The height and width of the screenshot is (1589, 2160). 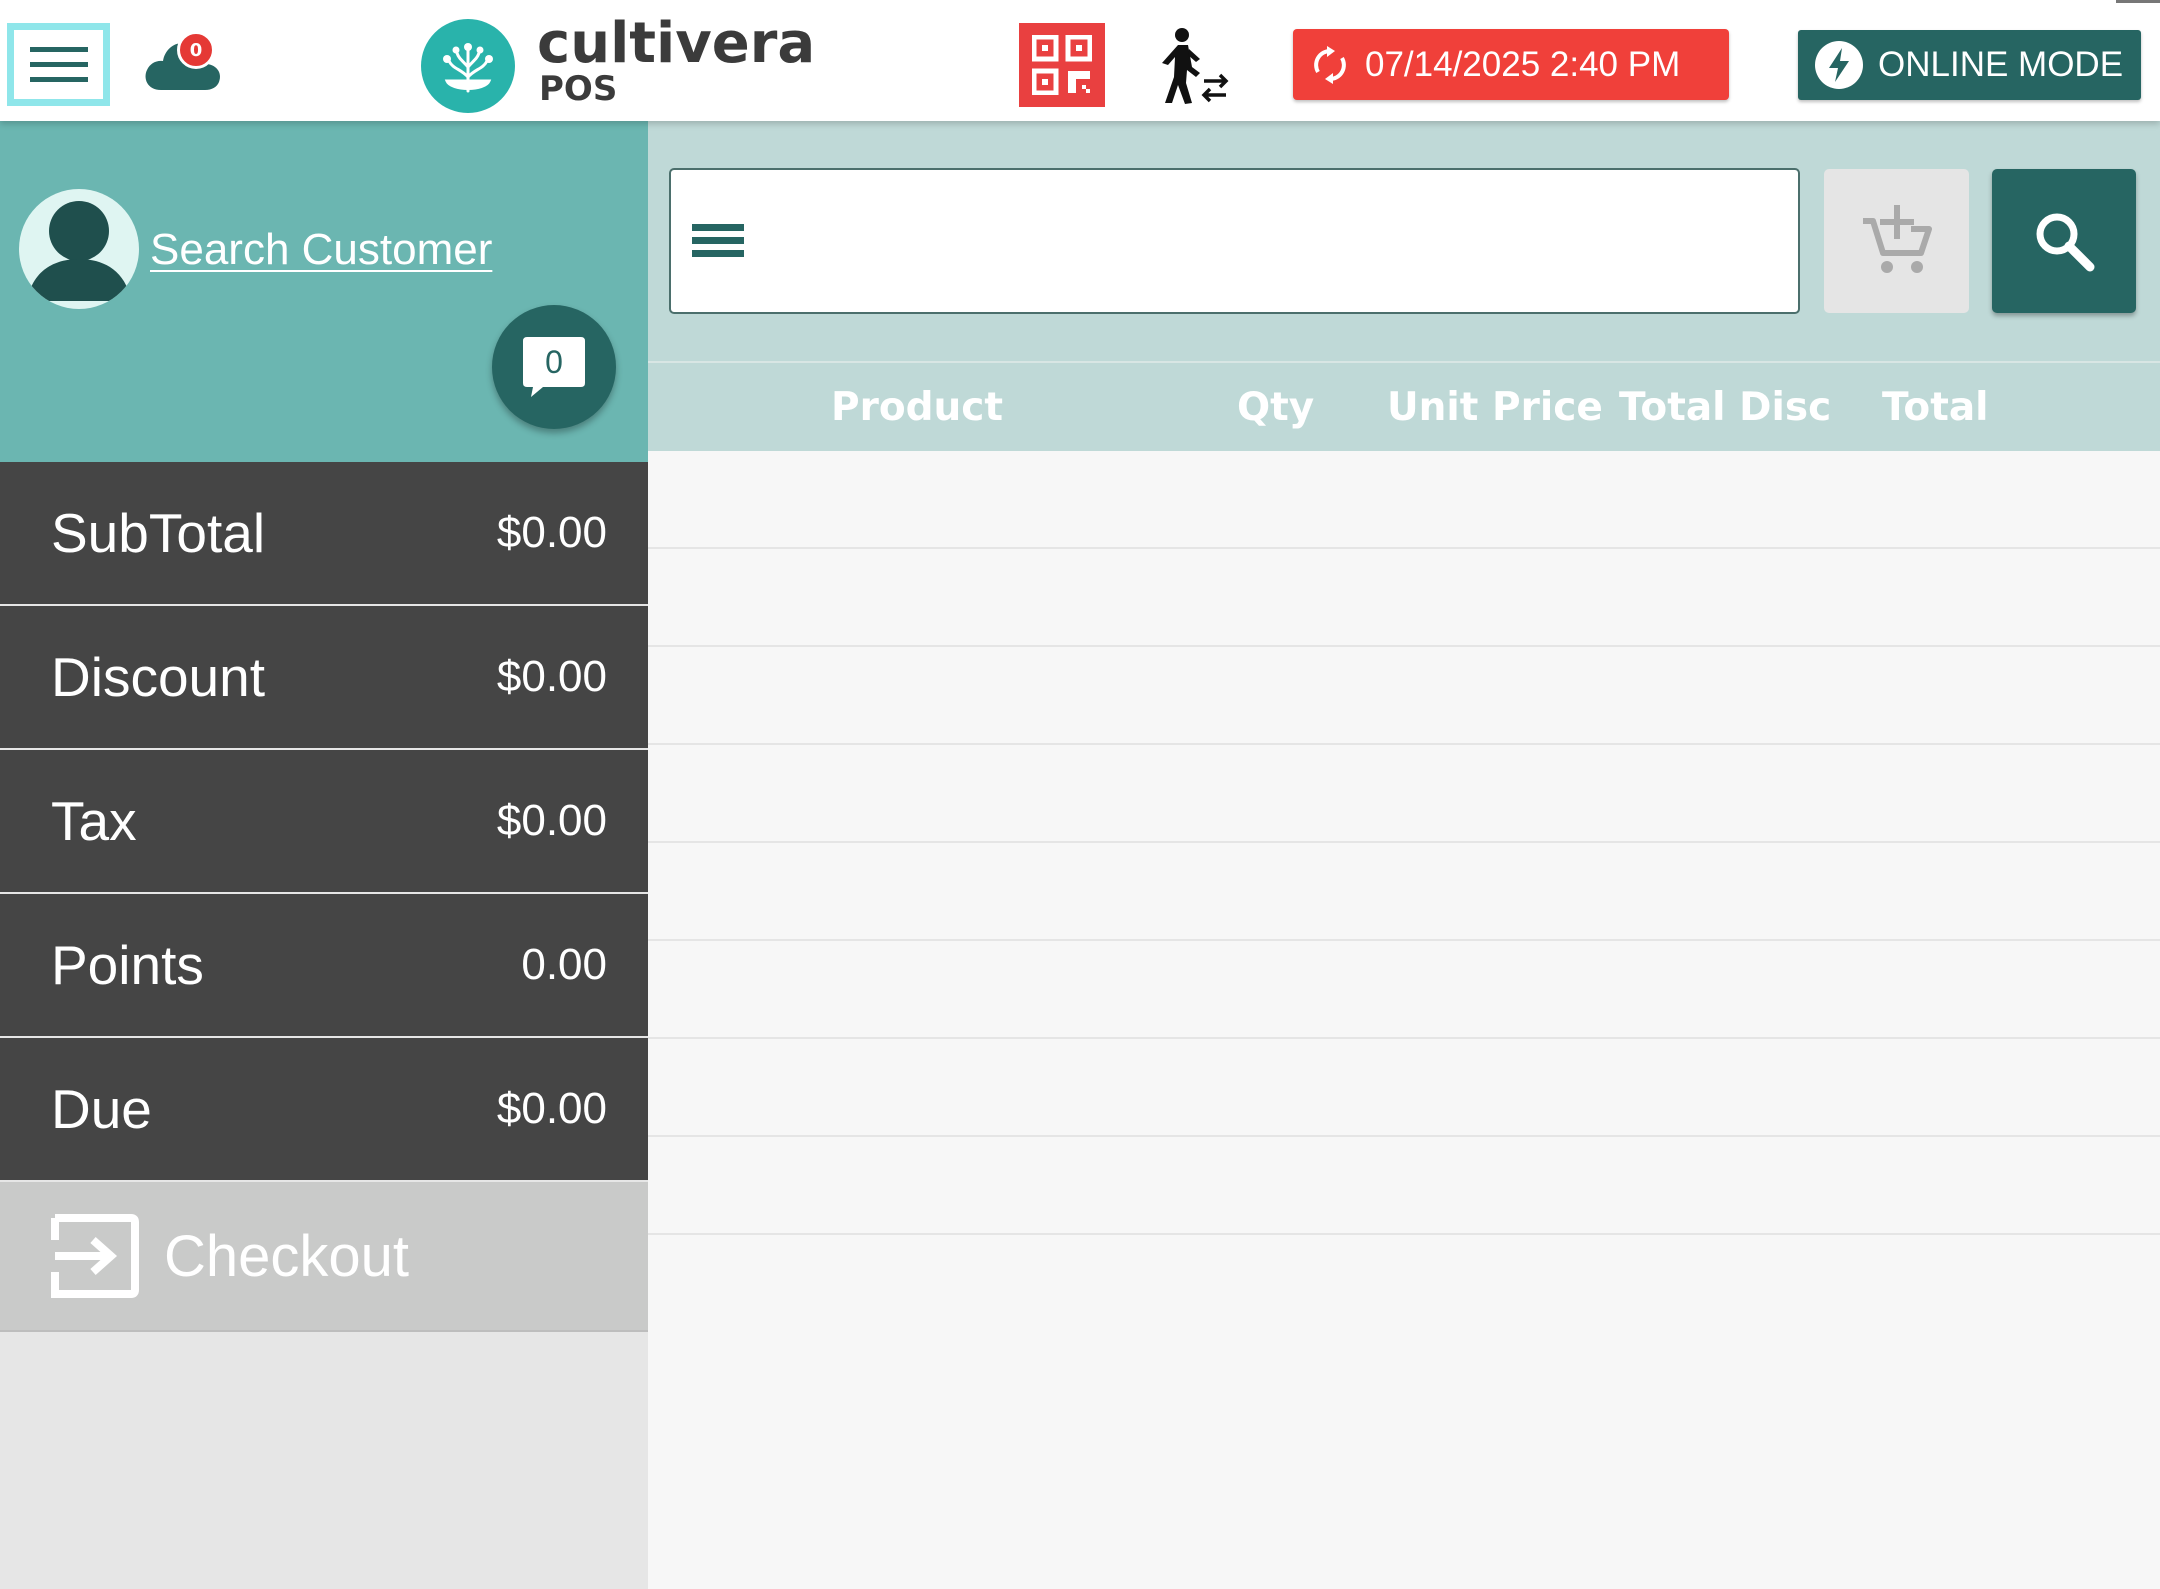 I want to click on tax-value: $0.00, so click(x=551, y=820).